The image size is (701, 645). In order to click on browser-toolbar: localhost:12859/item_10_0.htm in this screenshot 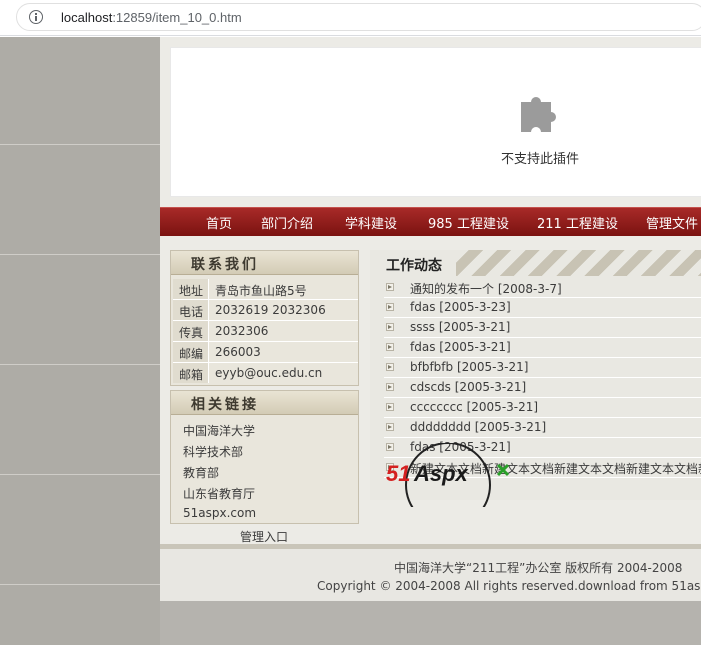, I will do `click(350, 18)`.